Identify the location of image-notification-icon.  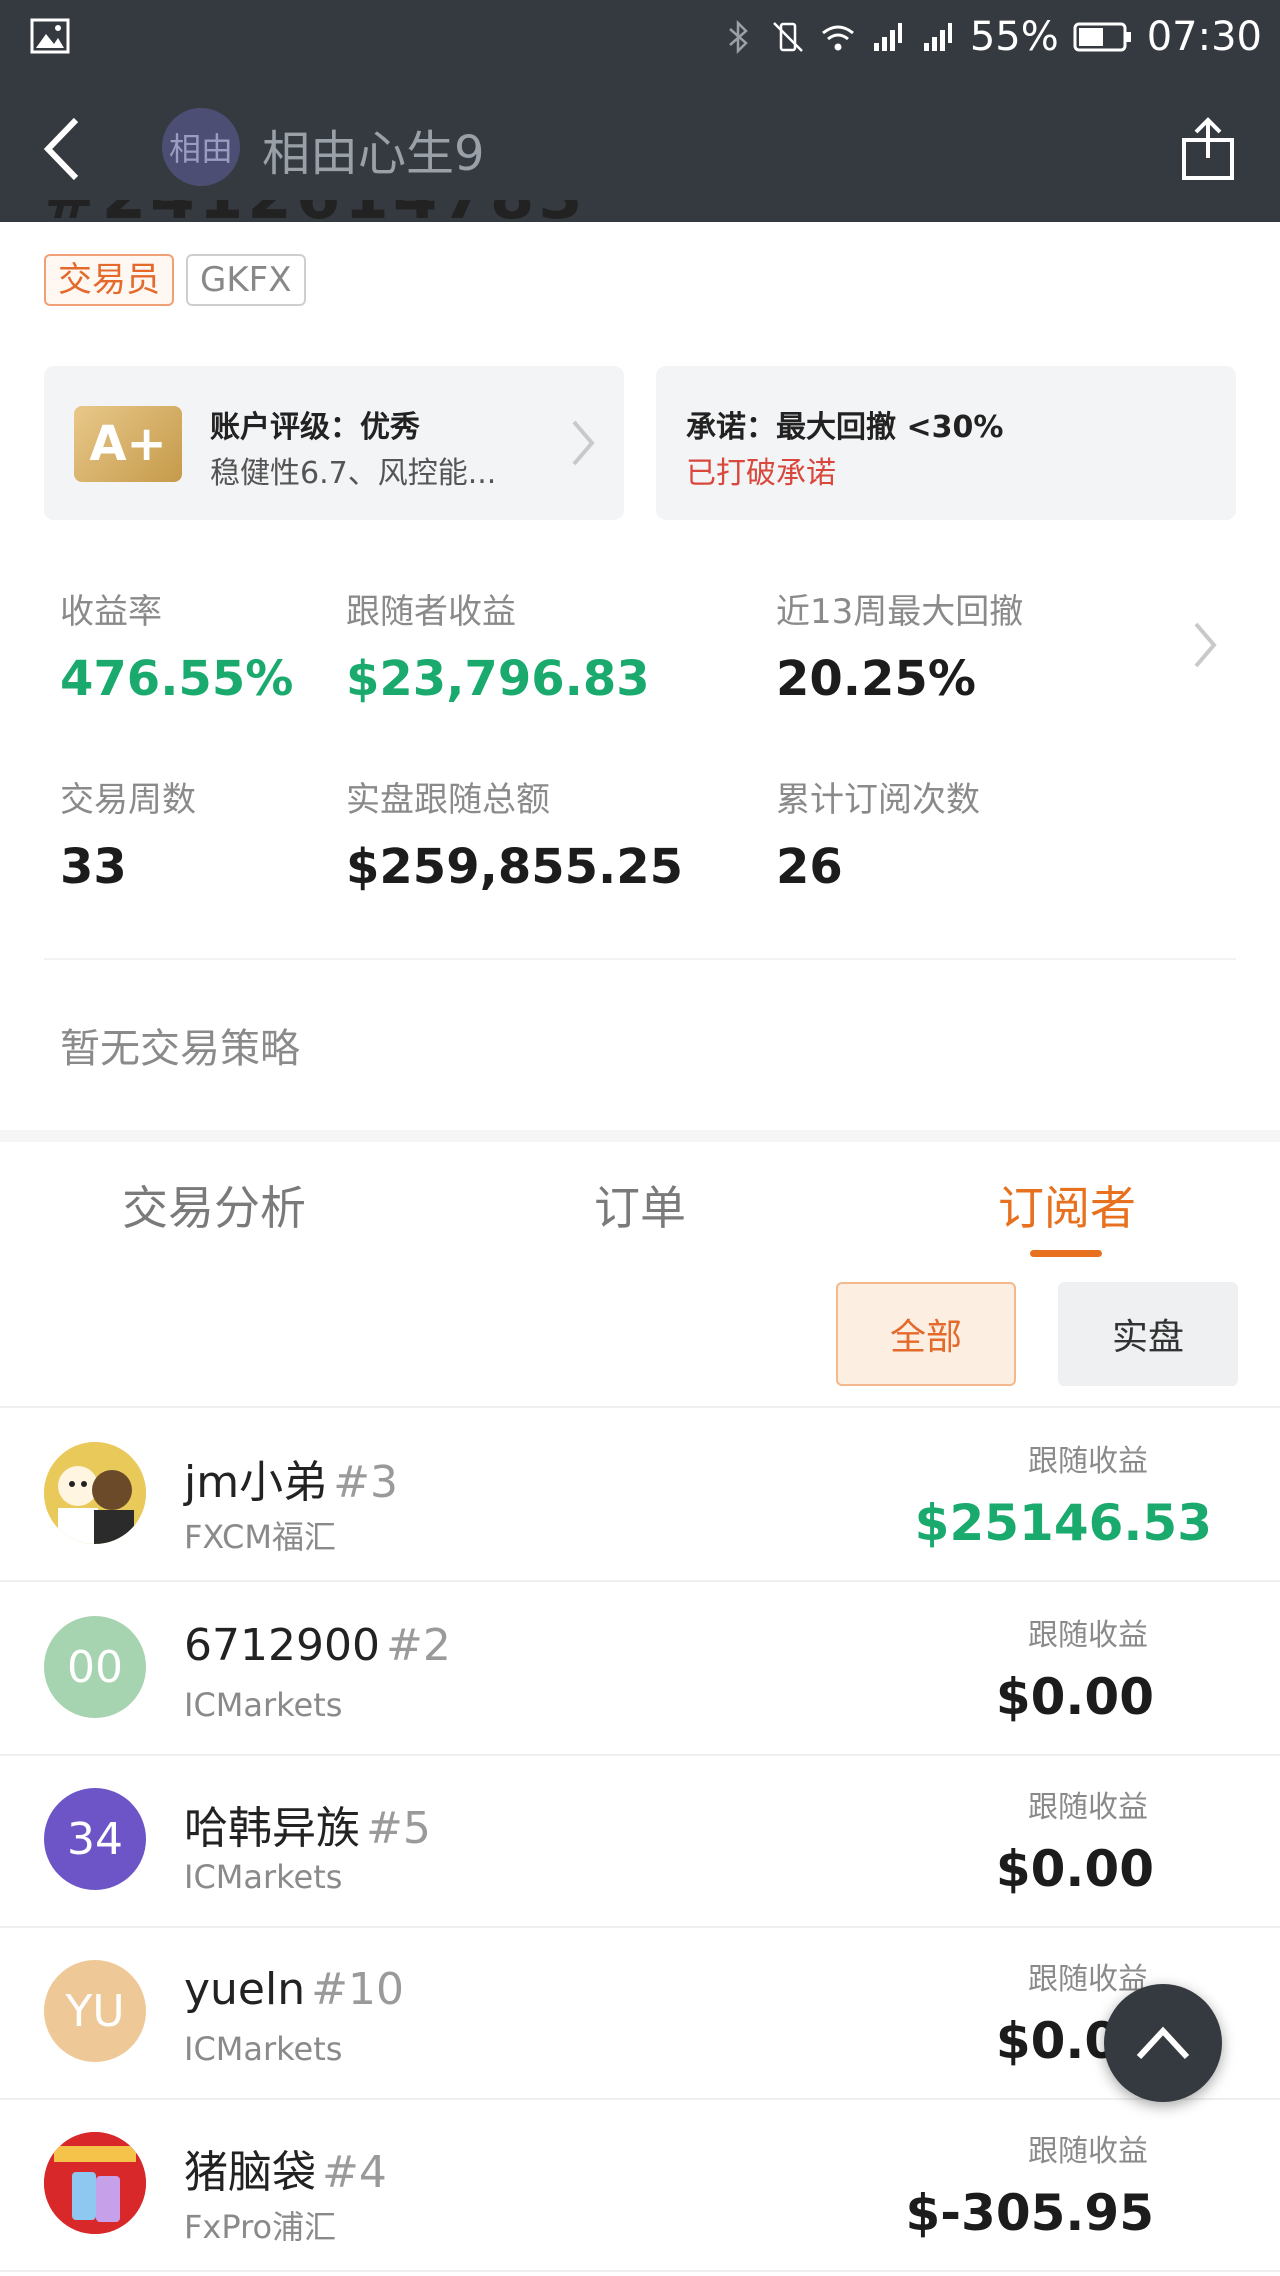
(50, 36).